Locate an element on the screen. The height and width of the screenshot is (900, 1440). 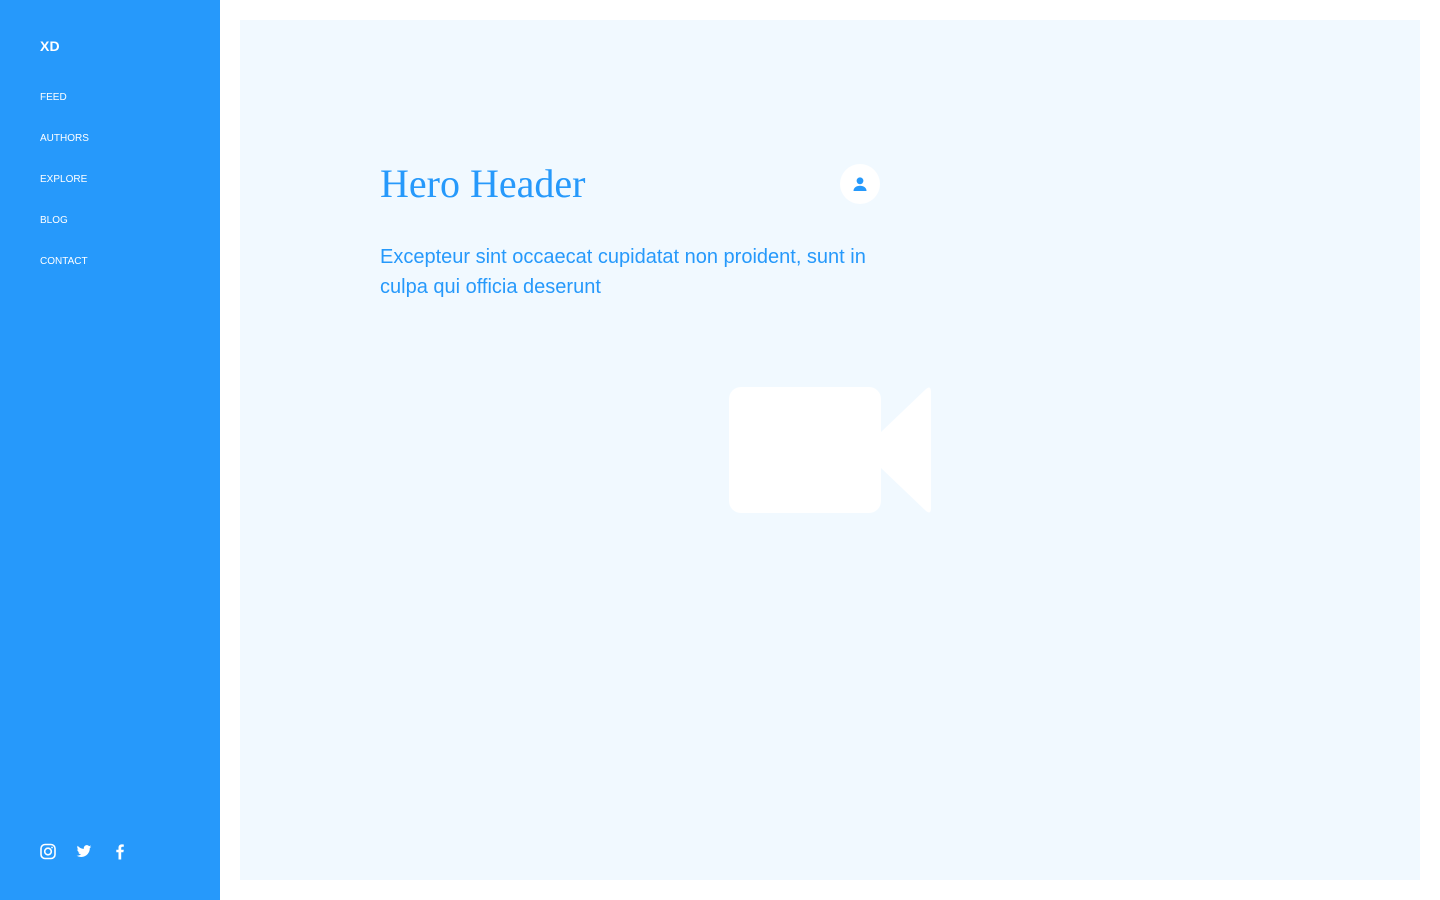
nav-item-authors: AUTHORS is located at coordinates (64, 153).